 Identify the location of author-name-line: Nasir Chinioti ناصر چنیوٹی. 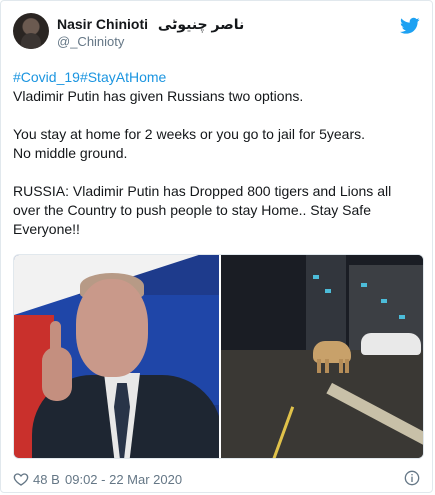
(150, 24).